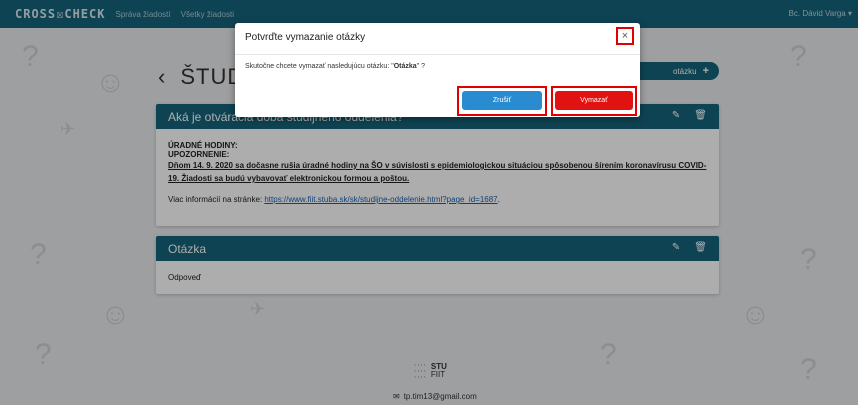 The width and height of the screenshot is (858, 405). What do you see at coordinates (405, 66) in the screenshot?
I see `modal-message-question: Otázka` at bounding box center [405, 66].